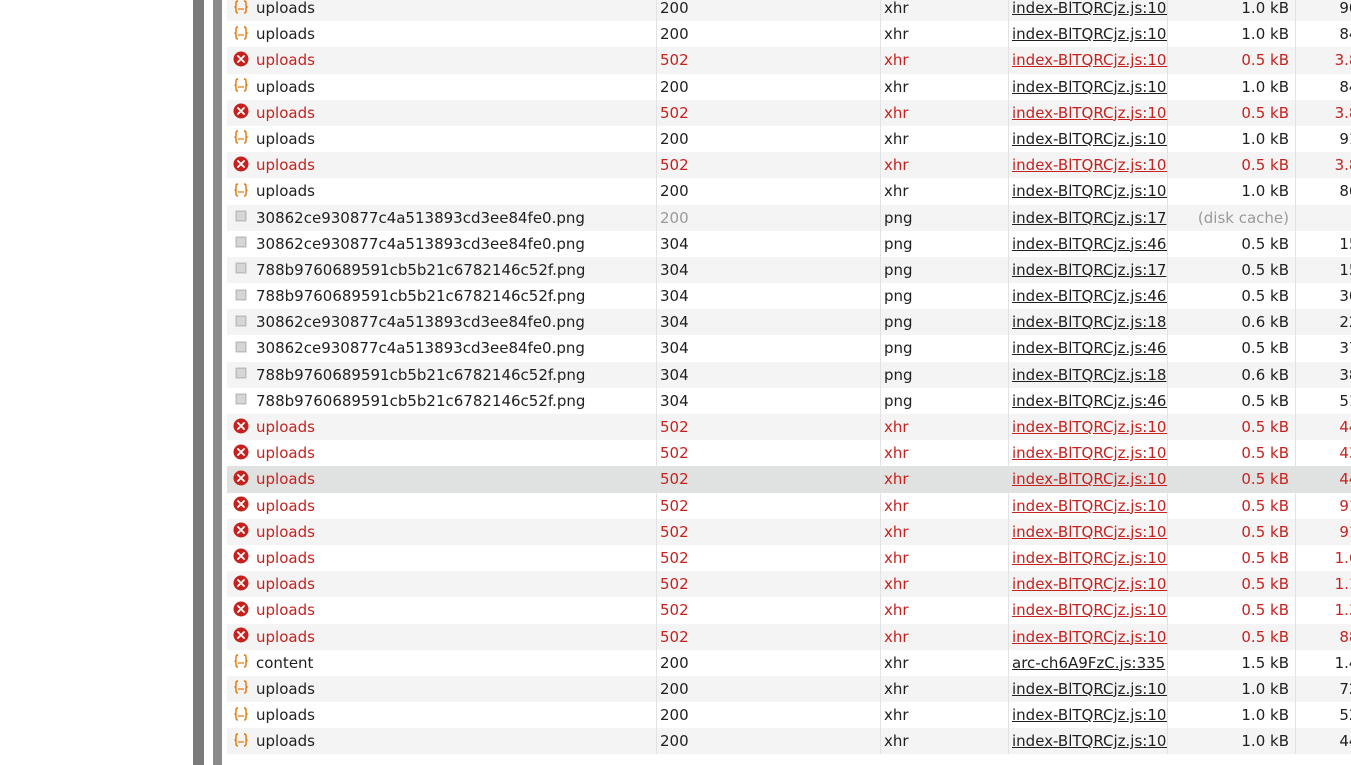  I want to click on panel-resize-handle, so click(198, 382).